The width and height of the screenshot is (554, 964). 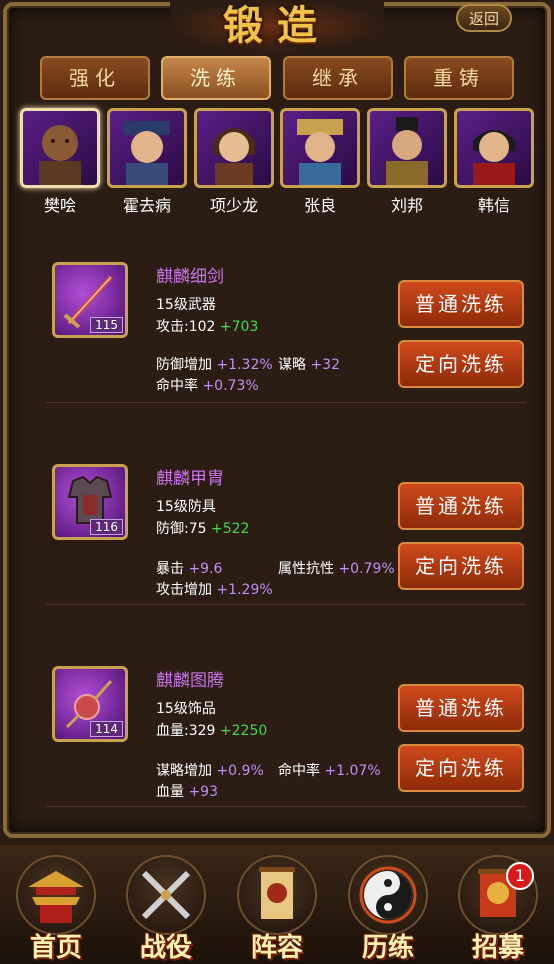 What do you see at coordinates (106, 325) in the screenshot?
I see `item-level: 115` at bounding box center [106, 325].